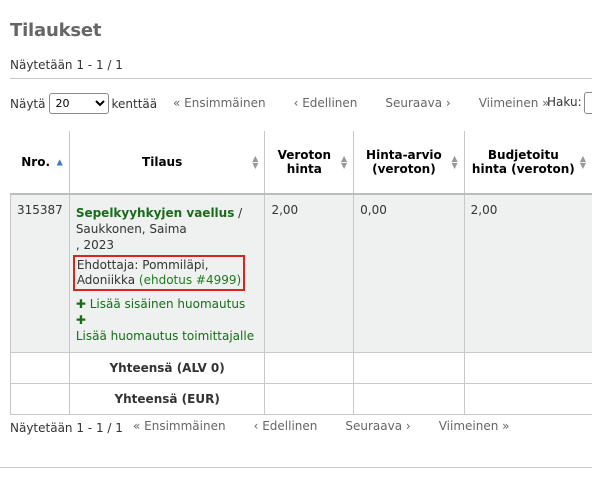 The width and height of the screenshot is (592, 477). I want to click on search-input, so click(588, 103).